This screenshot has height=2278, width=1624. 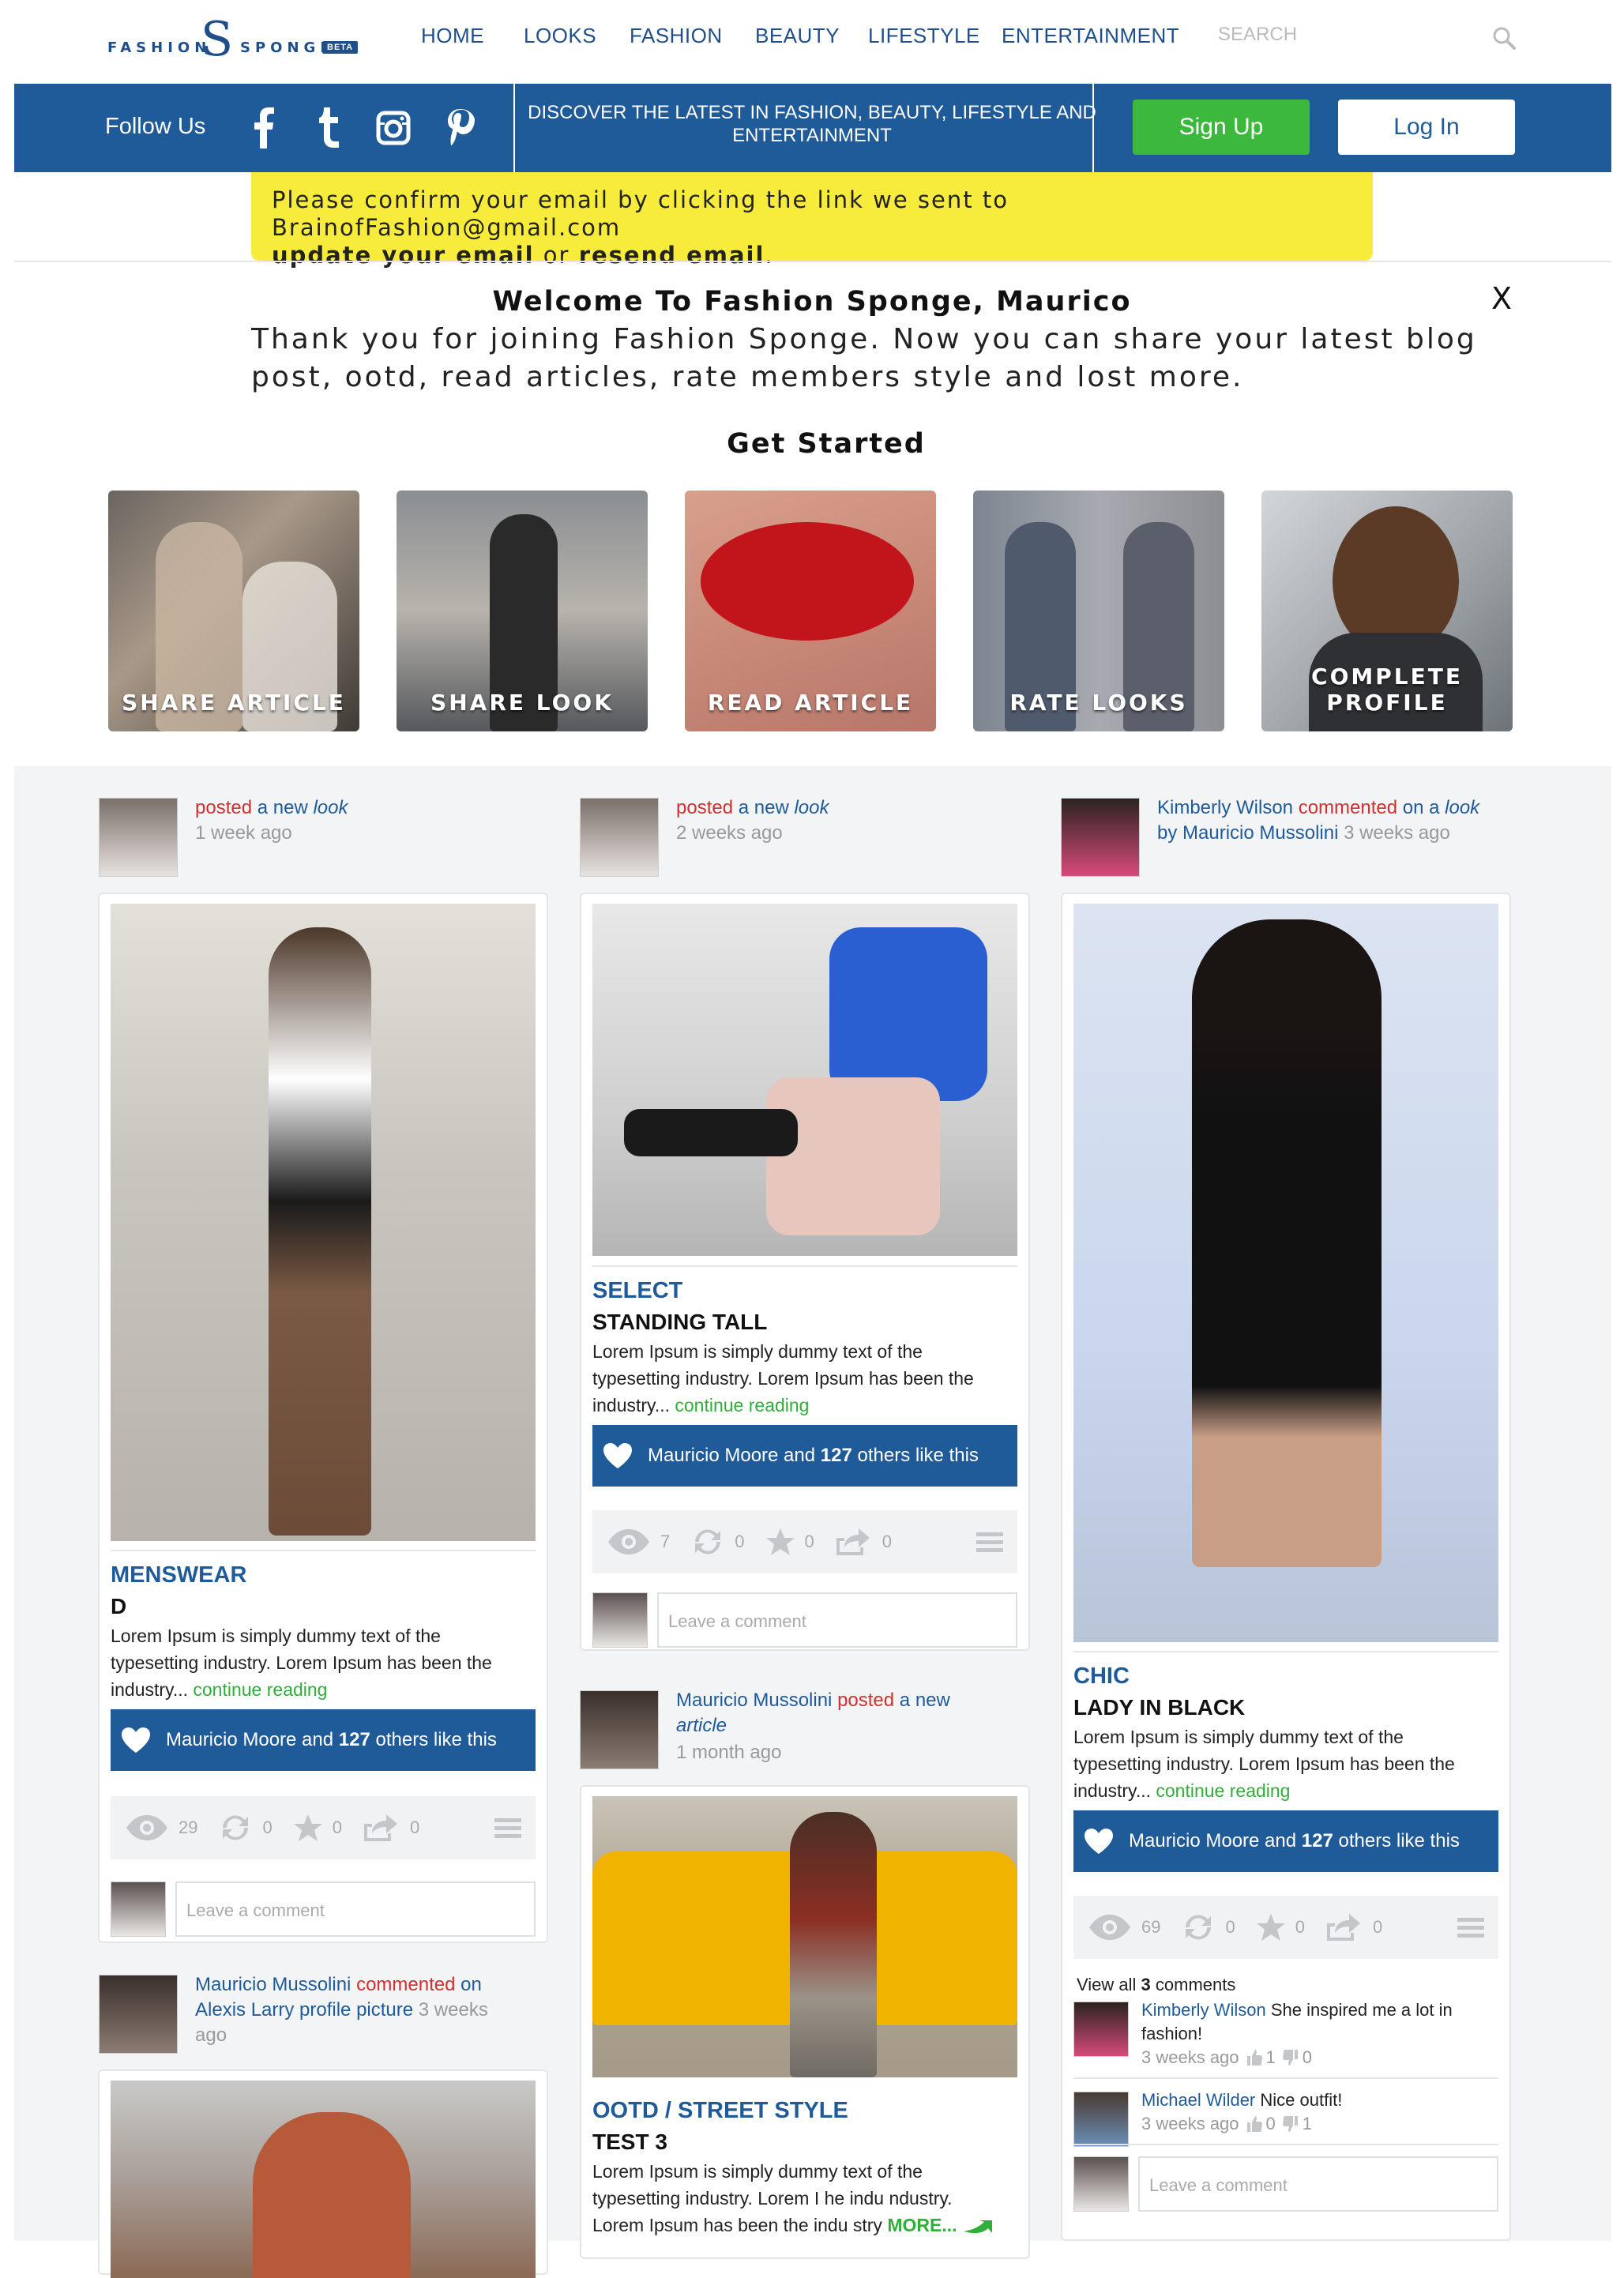 What do you see at coordinates (304, 2010) in the screenshot?
I see `target-link: Alexis Larry profile picture` at bounding box center [304, 2010].